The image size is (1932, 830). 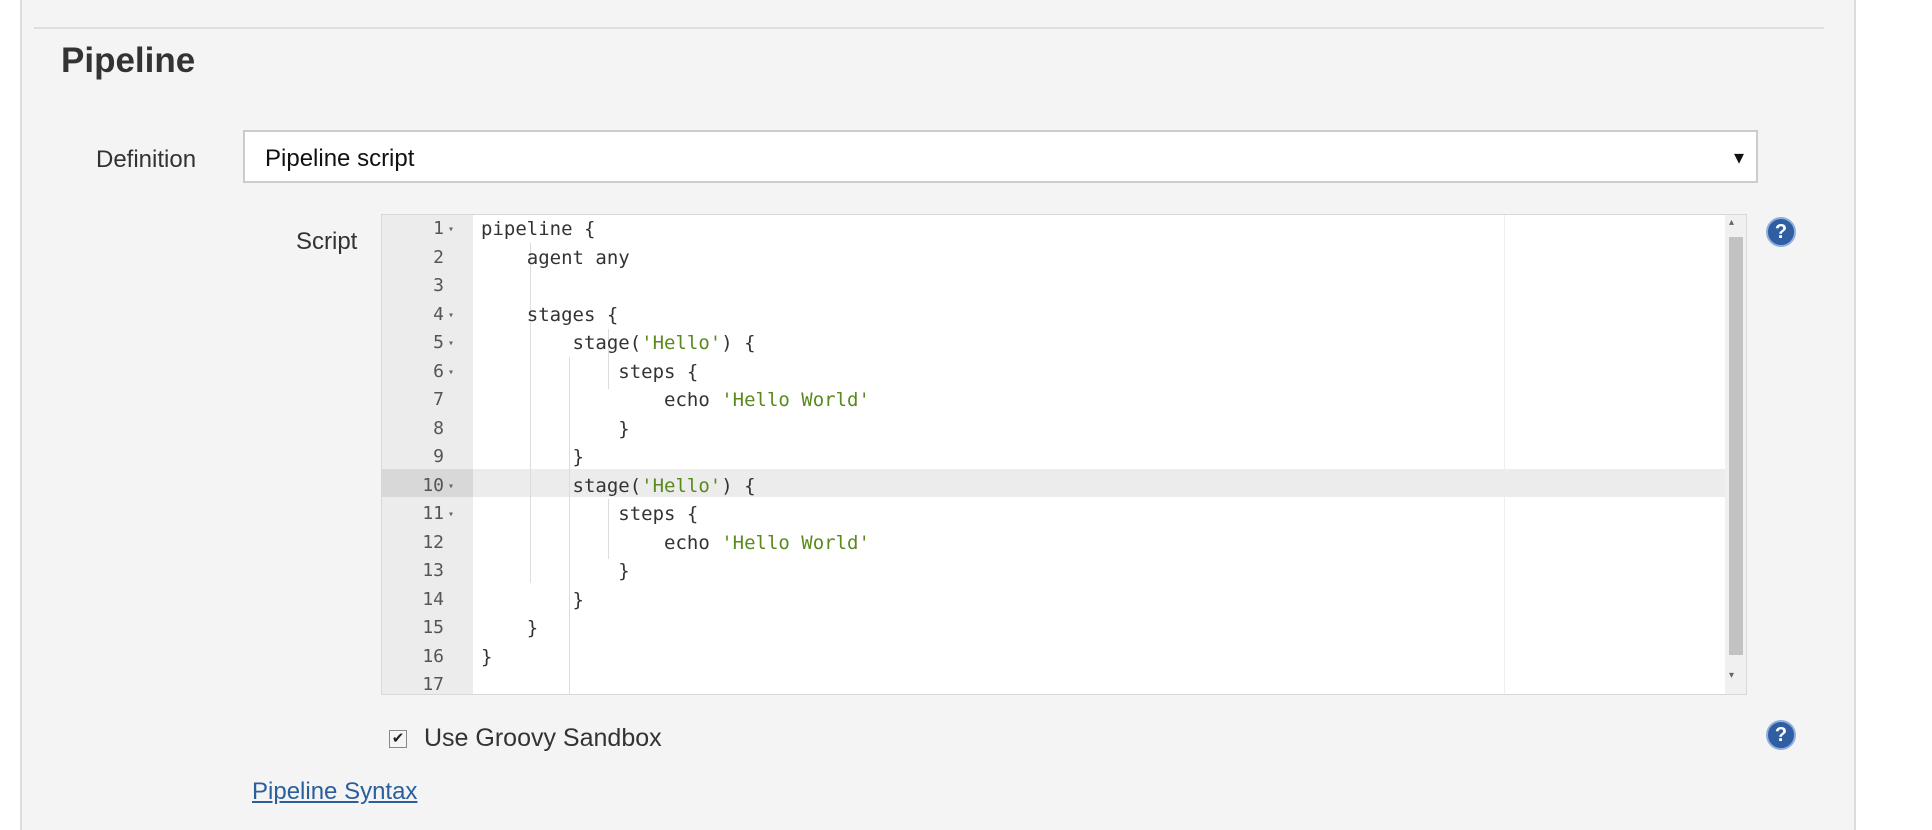 I want to click on editor-scrollbar: ▴ ▾, so click(x=1735, y=454).